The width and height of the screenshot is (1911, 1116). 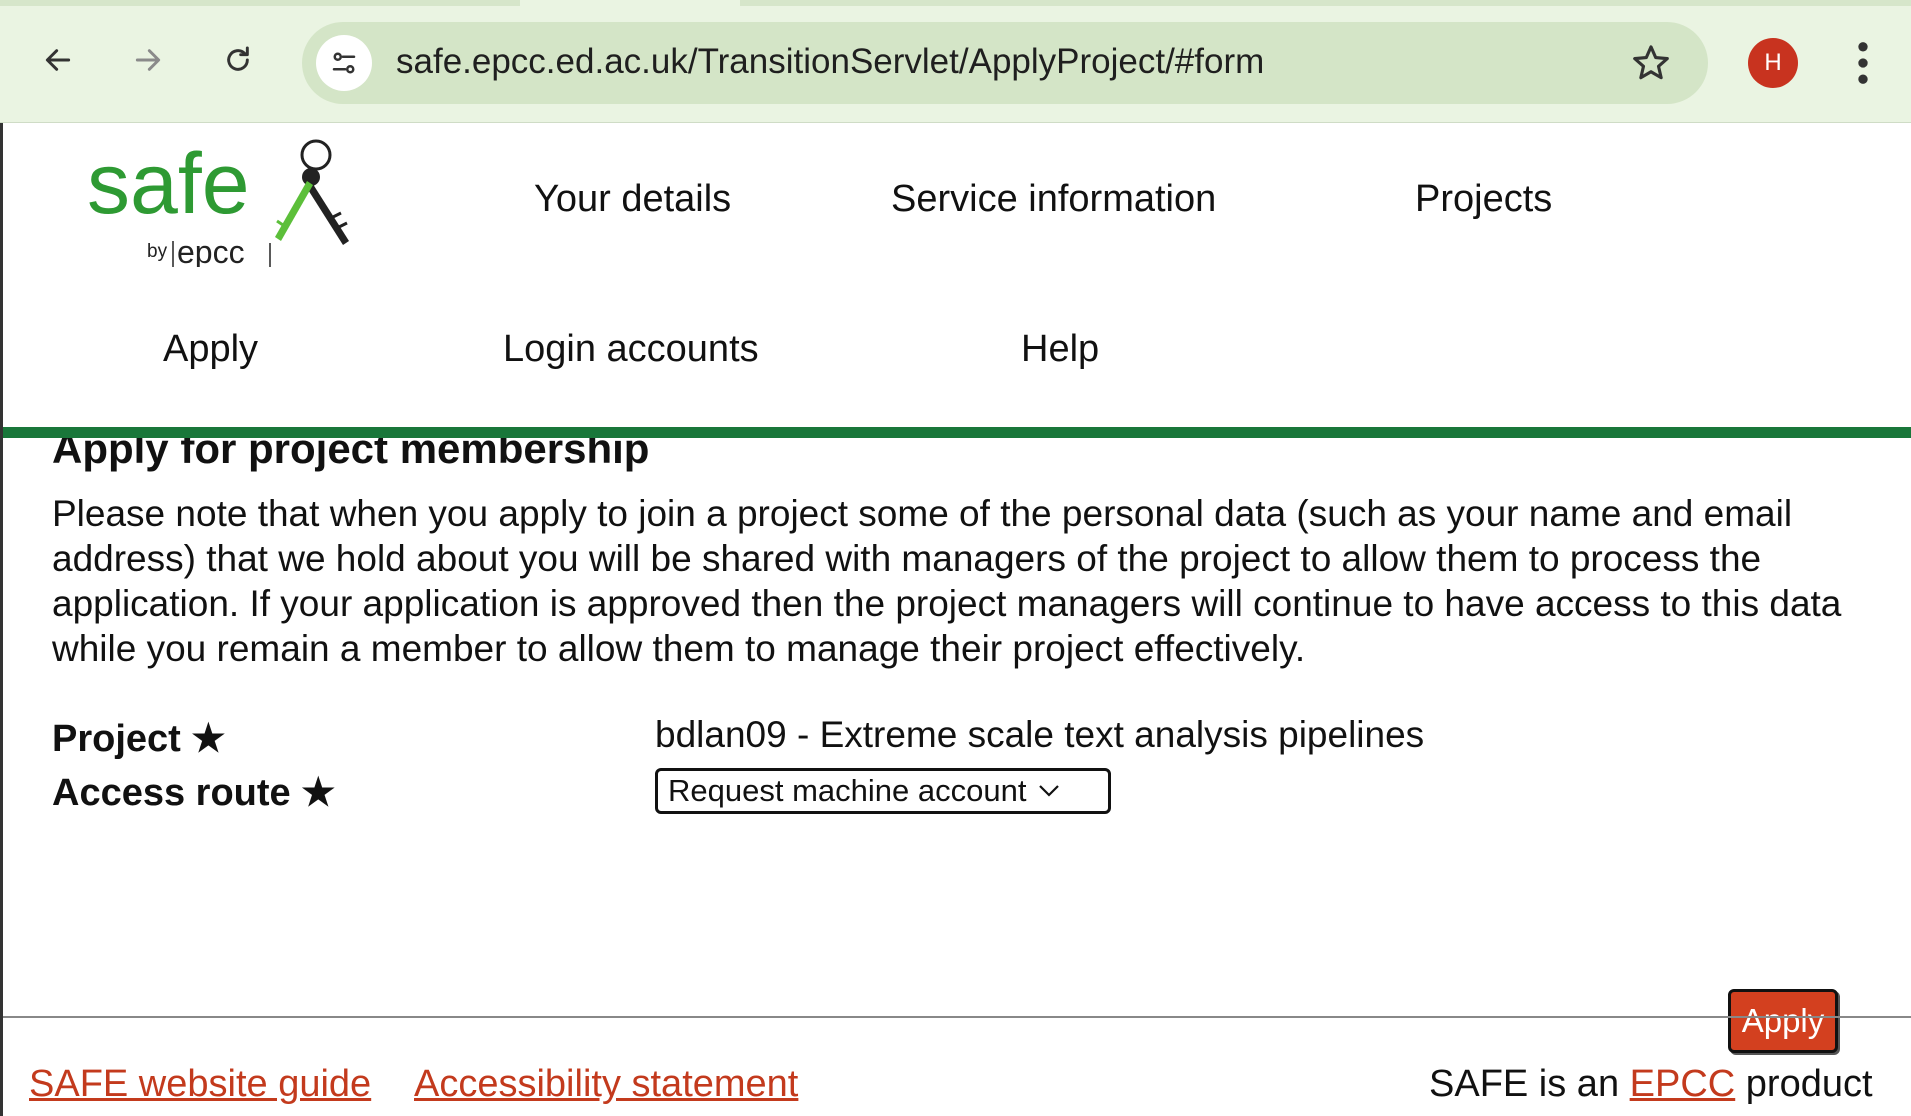 What do you see at coordinates (139, 739) in the screenshot?
I see `project-label: Project ★` at bounding box center [139, 739].